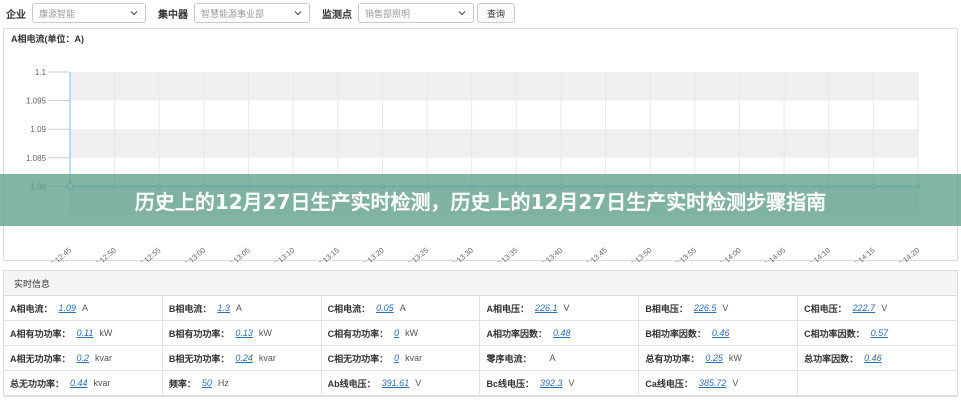 The width and height of the screenshot is (961, 400). Describe the element at coordinates (560, 308) in the screenshot. I see `realtime-cell: A相电压： 226.1 V` at that location.